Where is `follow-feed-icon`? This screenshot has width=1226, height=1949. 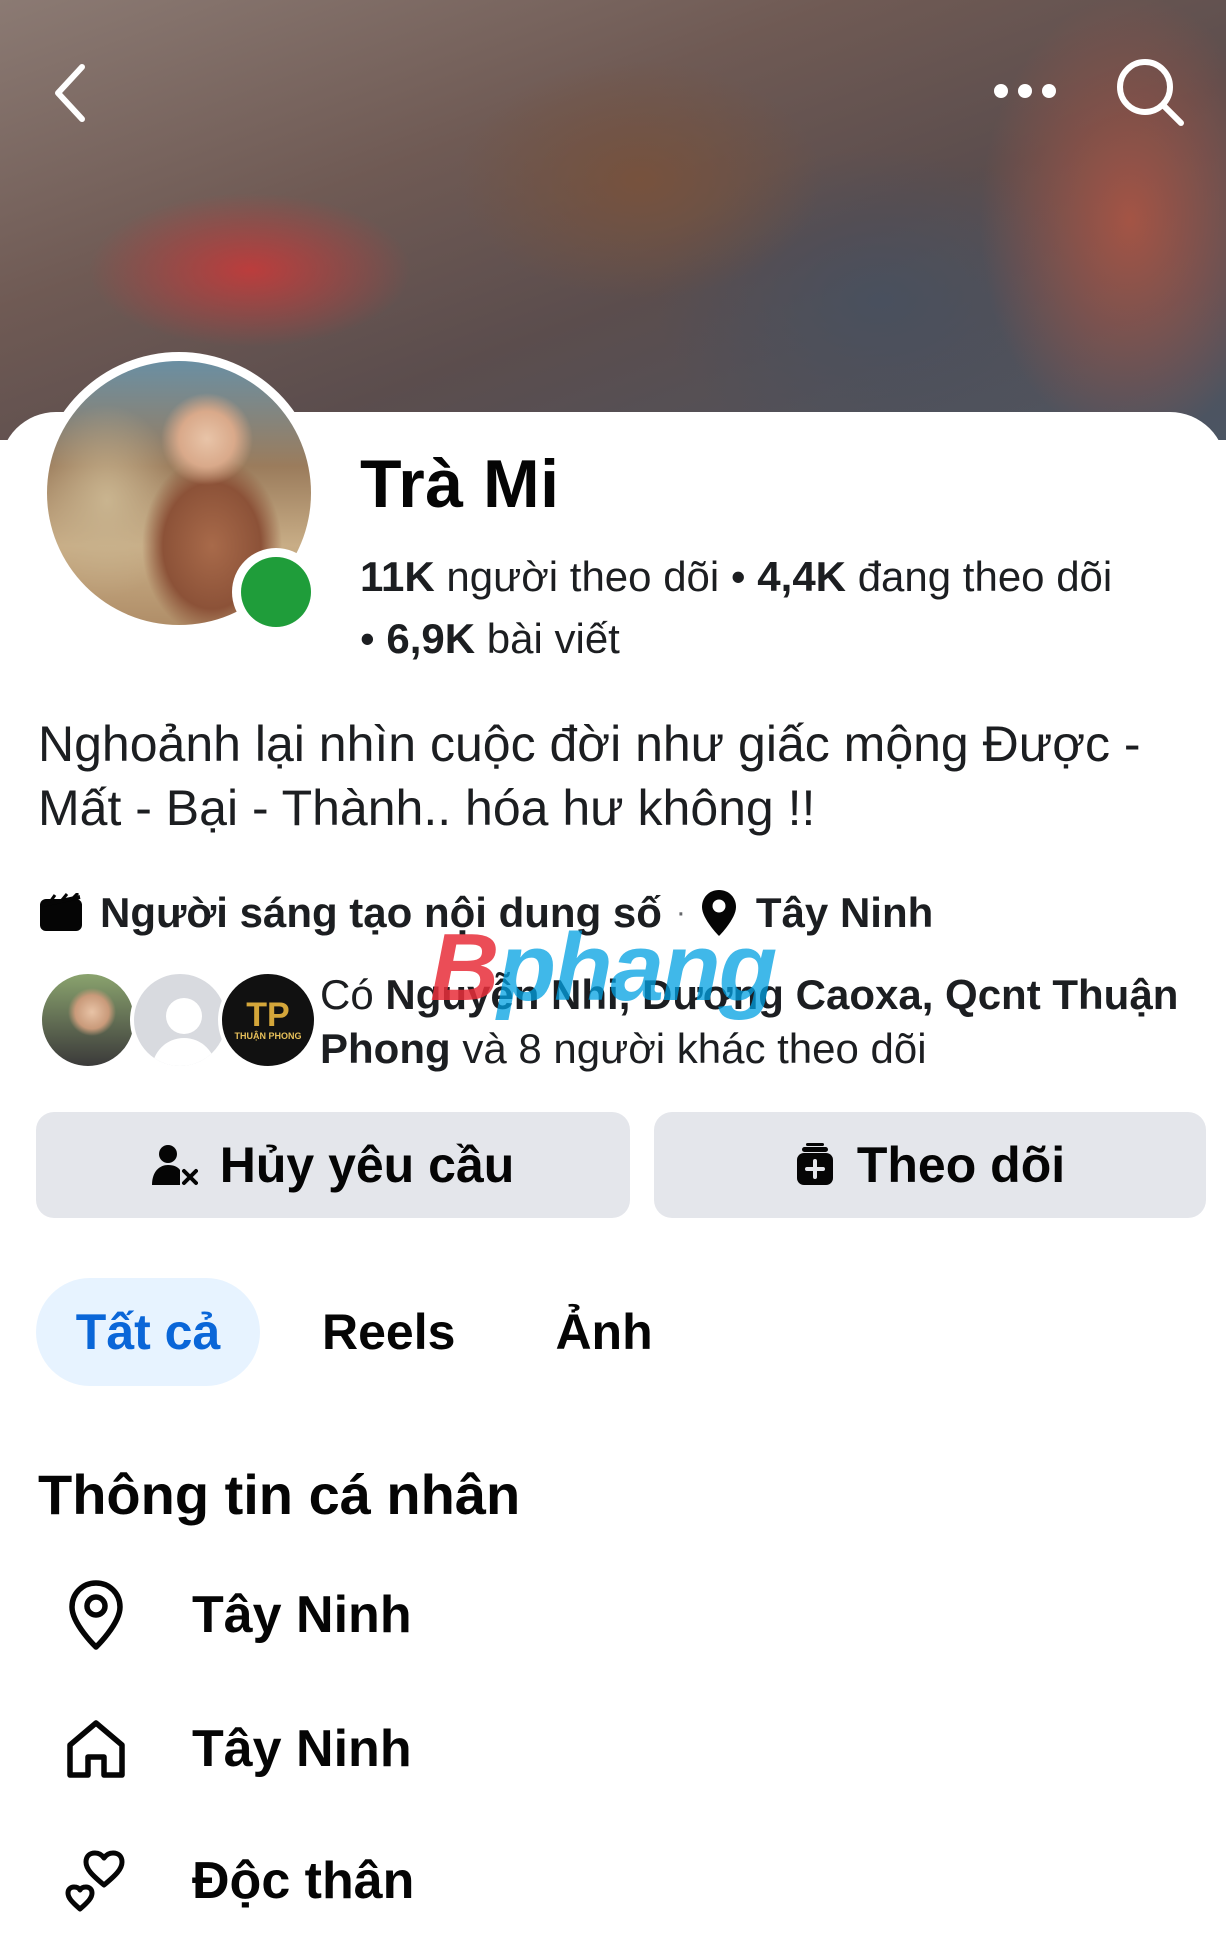
follow-feed-icon is located at coordinates (815, 1165).